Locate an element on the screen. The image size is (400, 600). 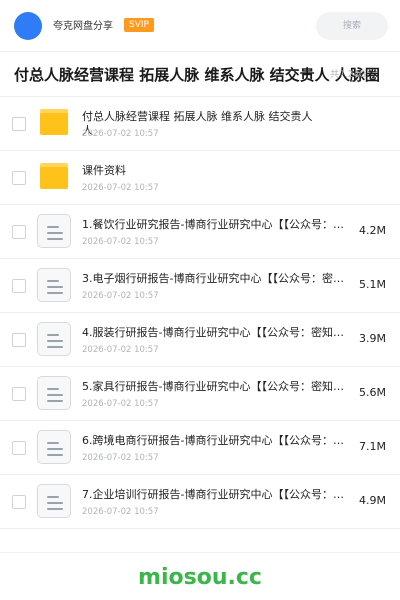
footer: miosou.cc is located at coordinates (200, 576).